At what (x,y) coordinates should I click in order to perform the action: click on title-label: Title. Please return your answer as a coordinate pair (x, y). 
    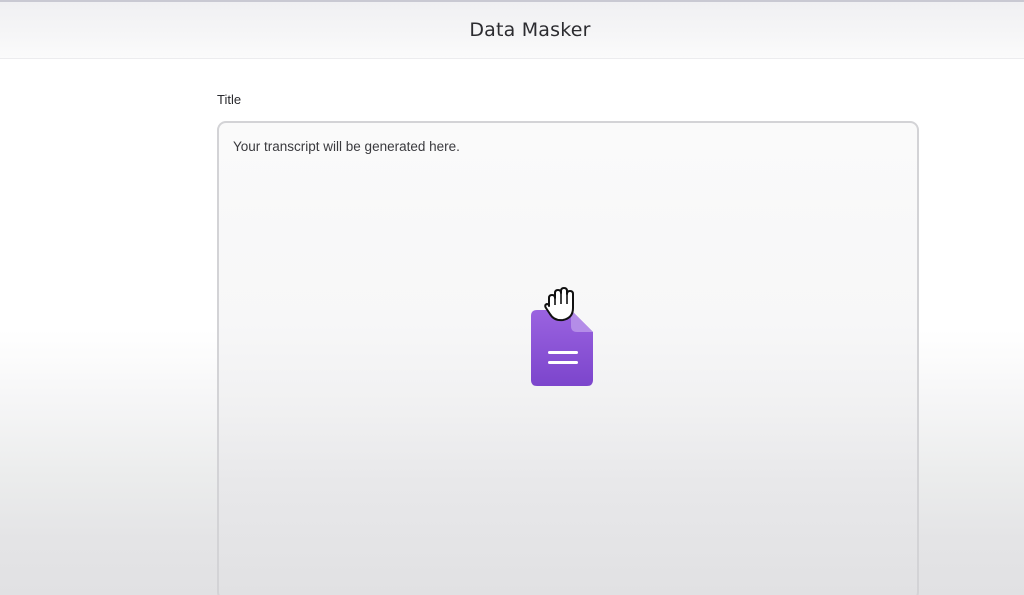
    Looking at the image, I should click on (229, 99).